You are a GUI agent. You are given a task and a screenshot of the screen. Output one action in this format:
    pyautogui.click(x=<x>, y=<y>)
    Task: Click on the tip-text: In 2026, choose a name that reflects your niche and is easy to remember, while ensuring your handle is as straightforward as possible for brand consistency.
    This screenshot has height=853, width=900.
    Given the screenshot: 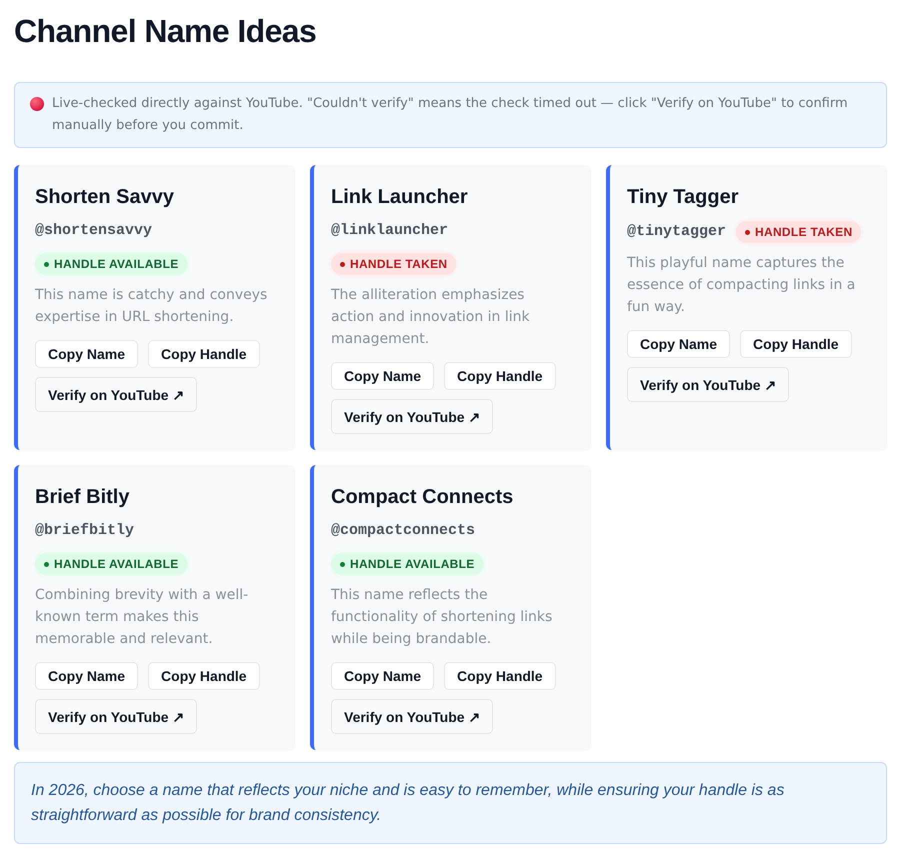 What is the action you would take?
    pyautogui.click(x=408, y=803)
    